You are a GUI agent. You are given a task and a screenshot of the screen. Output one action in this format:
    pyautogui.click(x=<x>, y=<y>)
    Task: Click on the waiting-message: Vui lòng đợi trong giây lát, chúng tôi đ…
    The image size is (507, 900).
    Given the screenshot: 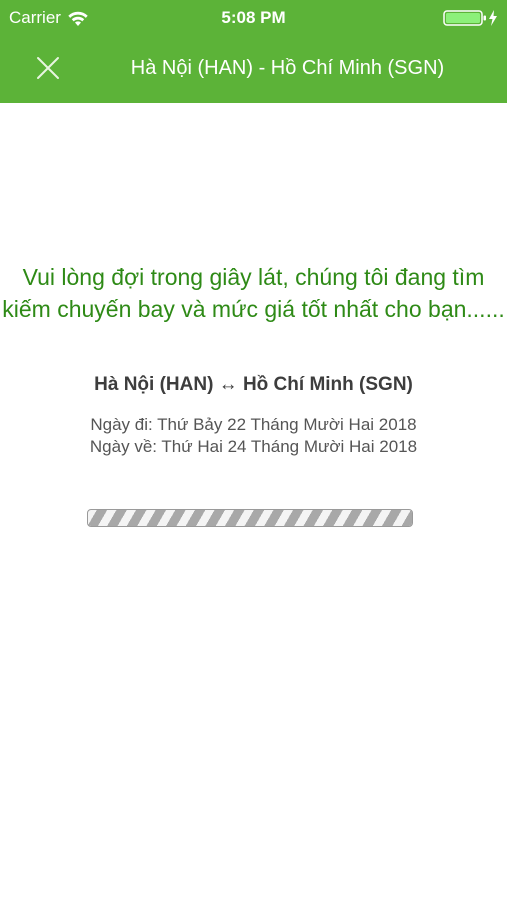 What is the action you would take?
    pyautogui.click(x=253, y=293)
    